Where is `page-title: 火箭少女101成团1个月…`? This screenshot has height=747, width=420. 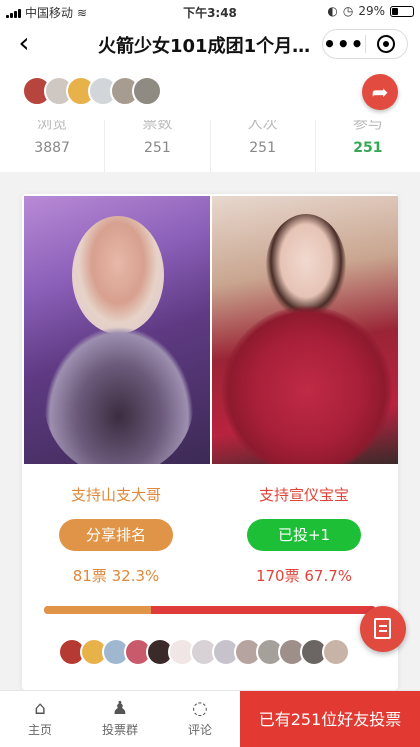 page-title: 火箭少女101成团1个月… is located at coordinates (204, 46).